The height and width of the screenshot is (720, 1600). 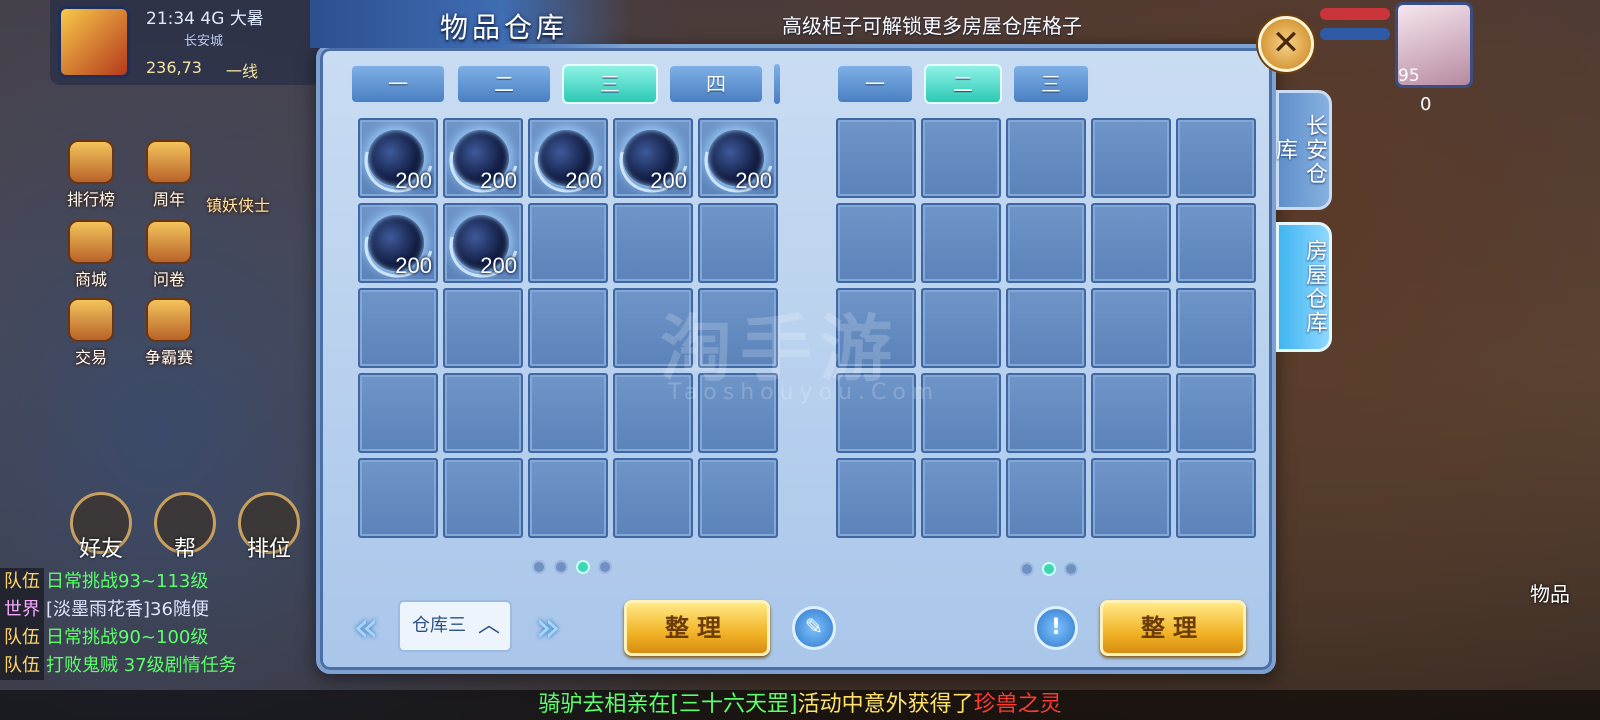 What do you see at coordinates (777, 84) in the screenshot?
I see `left-tab-overflow` at bounding box center [777, 84].